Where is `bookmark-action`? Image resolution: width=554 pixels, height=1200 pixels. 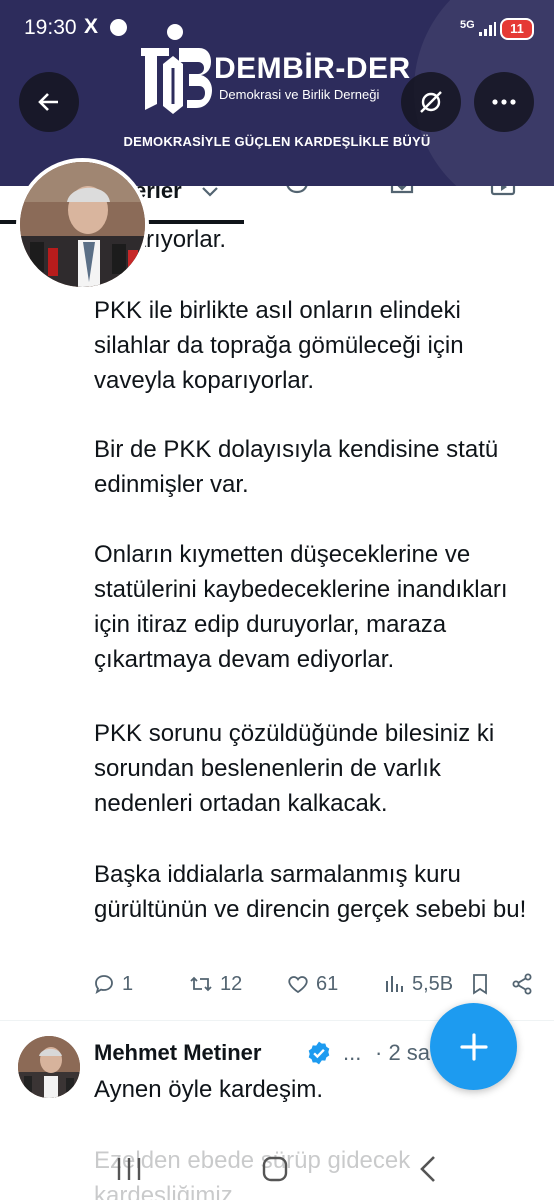 bookmark-action is located at coordinates (480, 984).